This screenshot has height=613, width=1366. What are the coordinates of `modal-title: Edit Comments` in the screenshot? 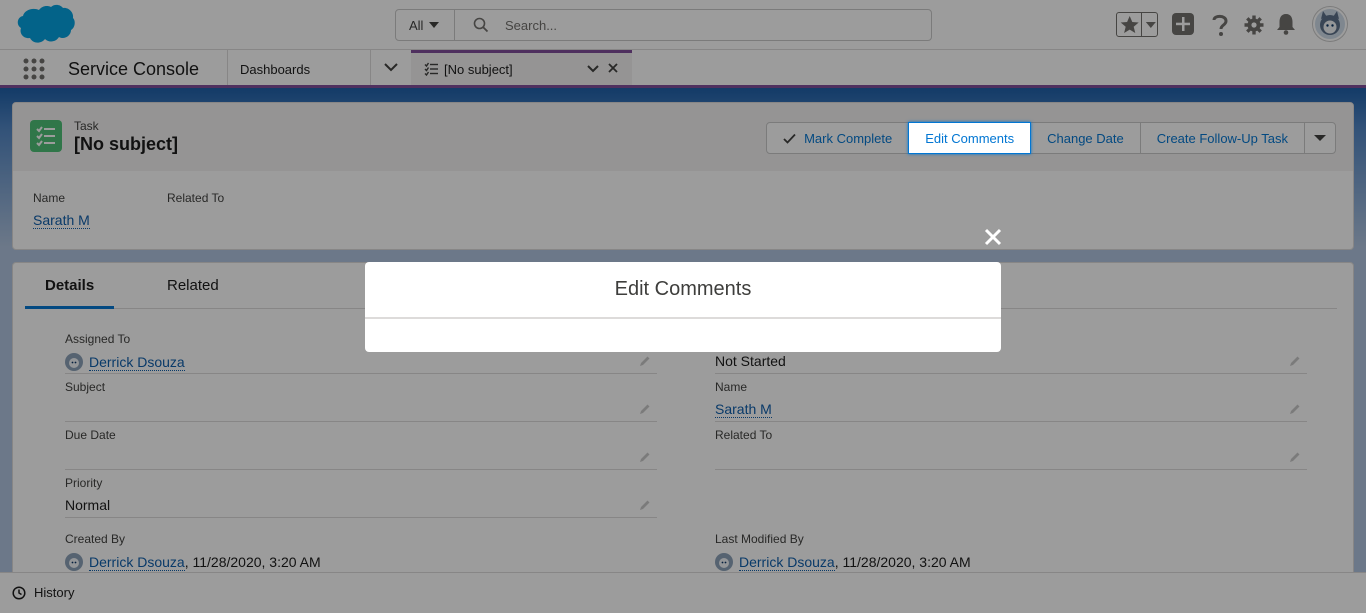 It's located at (683, 289).